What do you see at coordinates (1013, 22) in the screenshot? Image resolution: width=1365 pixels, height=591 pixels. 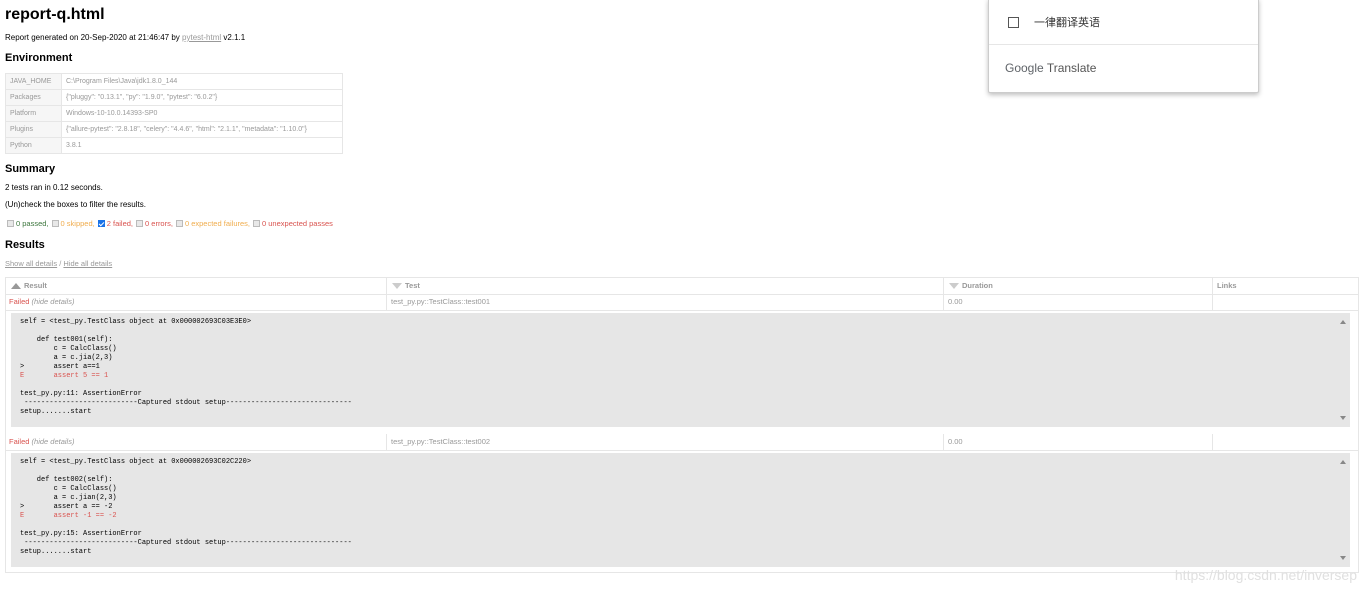 I see `checkbox-icon` at bounding box center [1013, 22].